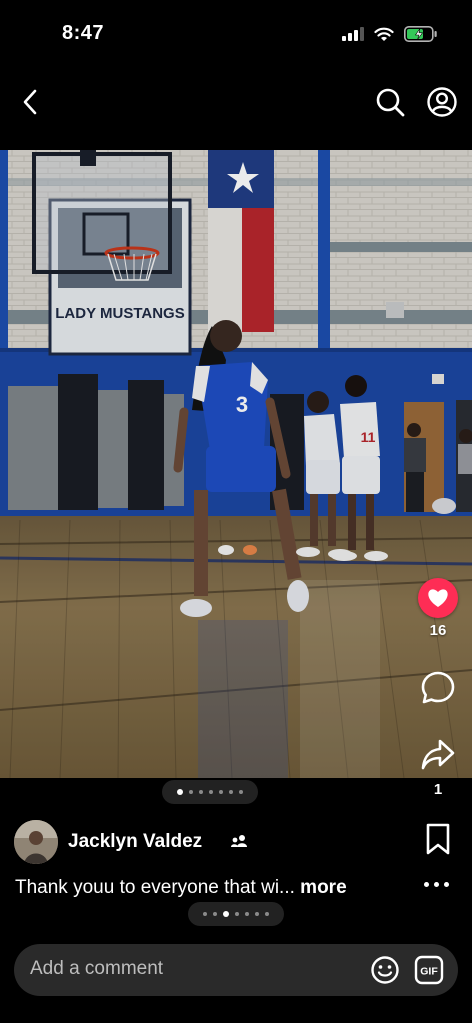 Image resolution: width=472 pixels, height=1023 pixels. I want to click on search-icon, so click(390, 102).